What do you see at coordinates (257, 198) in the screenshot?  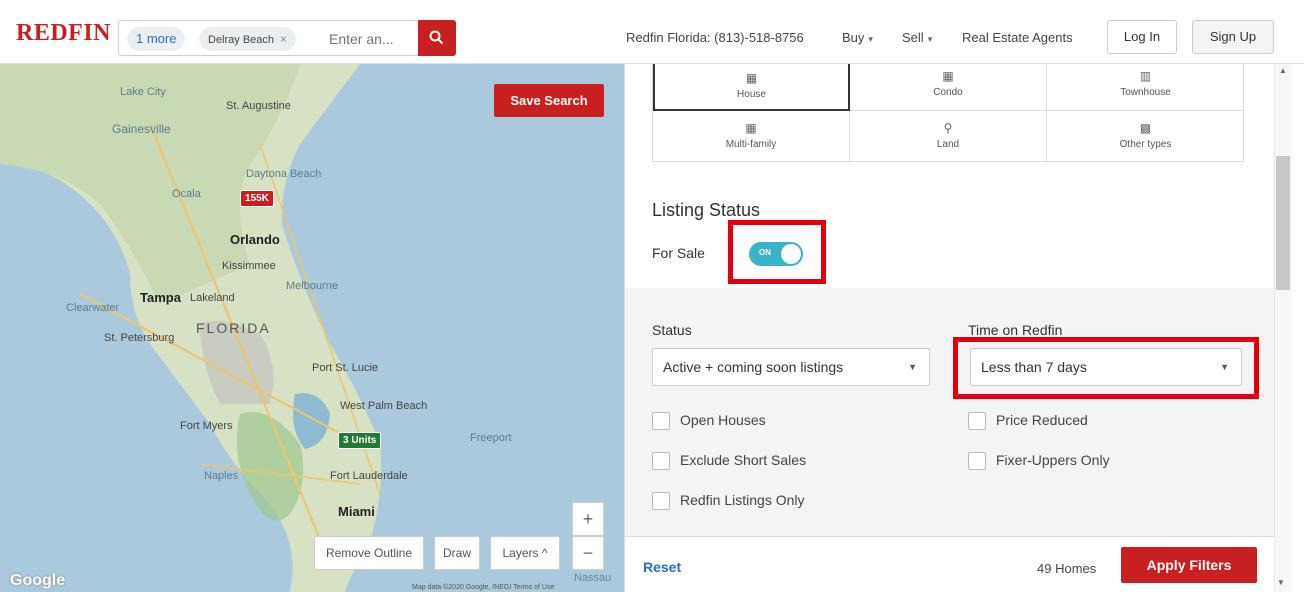 I see `listing-price-pin: 155K` at bounding box center [257, 198].